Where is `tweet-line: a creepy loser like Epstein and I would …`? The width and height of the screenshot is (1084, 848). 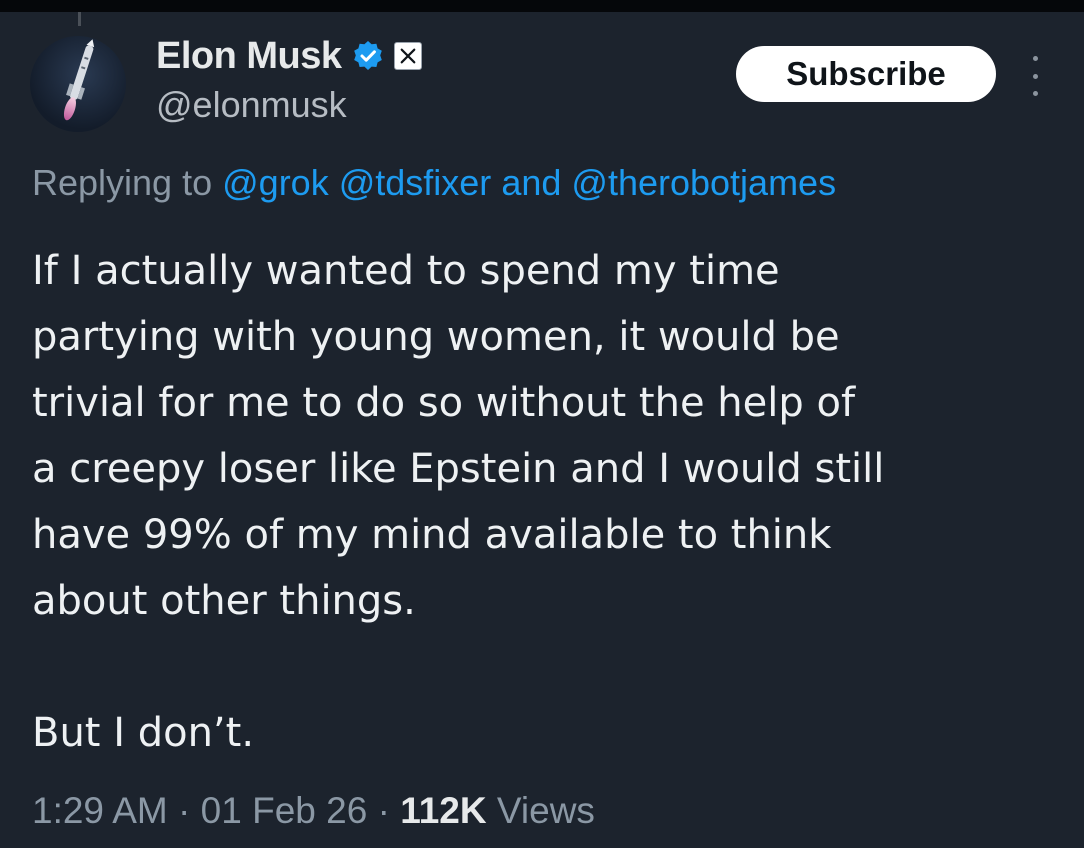 tweet-line: a creepy loser like Epstein and I would … is located at coordinates (458, 469).